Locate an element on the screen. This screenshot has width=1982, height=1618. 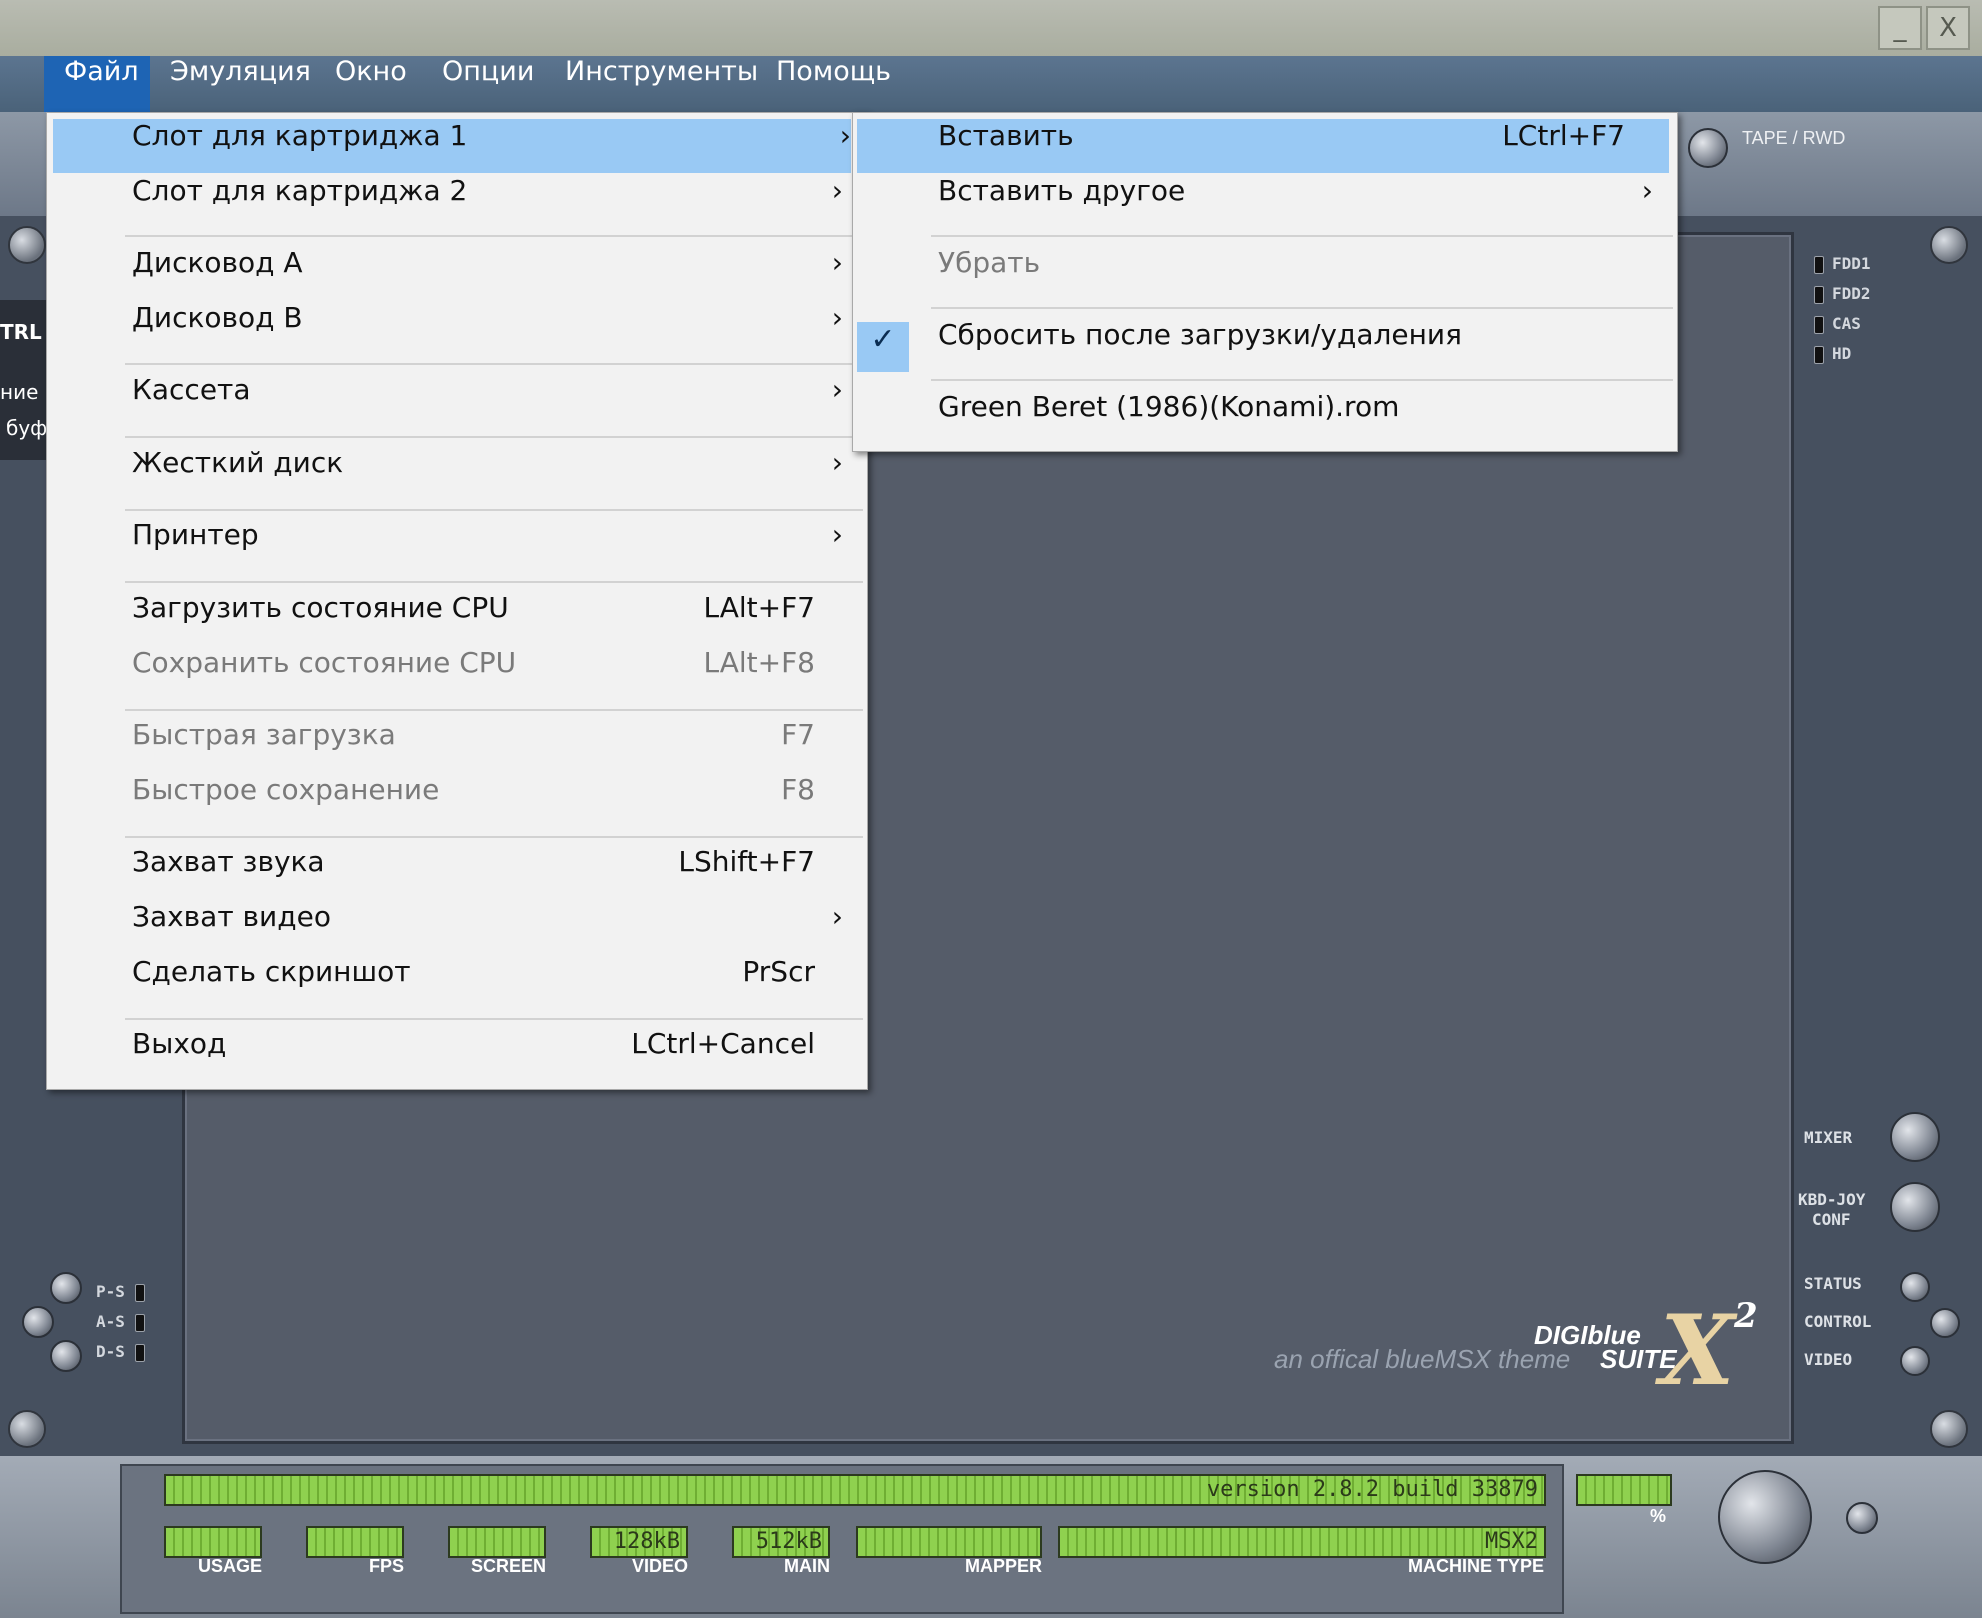
as-label: A-S is located at coordinates (110, 1321).